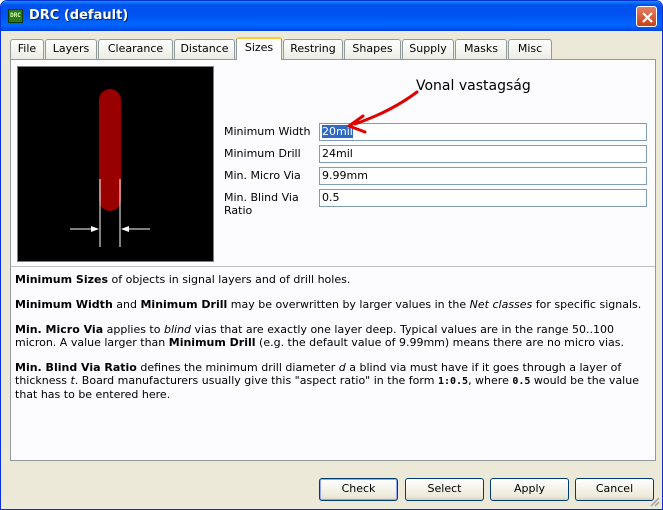  What do you see at coordinates (530, 49) in the screenshot?
I see `tab-misc: Misc` at bounding box center [530, 49].